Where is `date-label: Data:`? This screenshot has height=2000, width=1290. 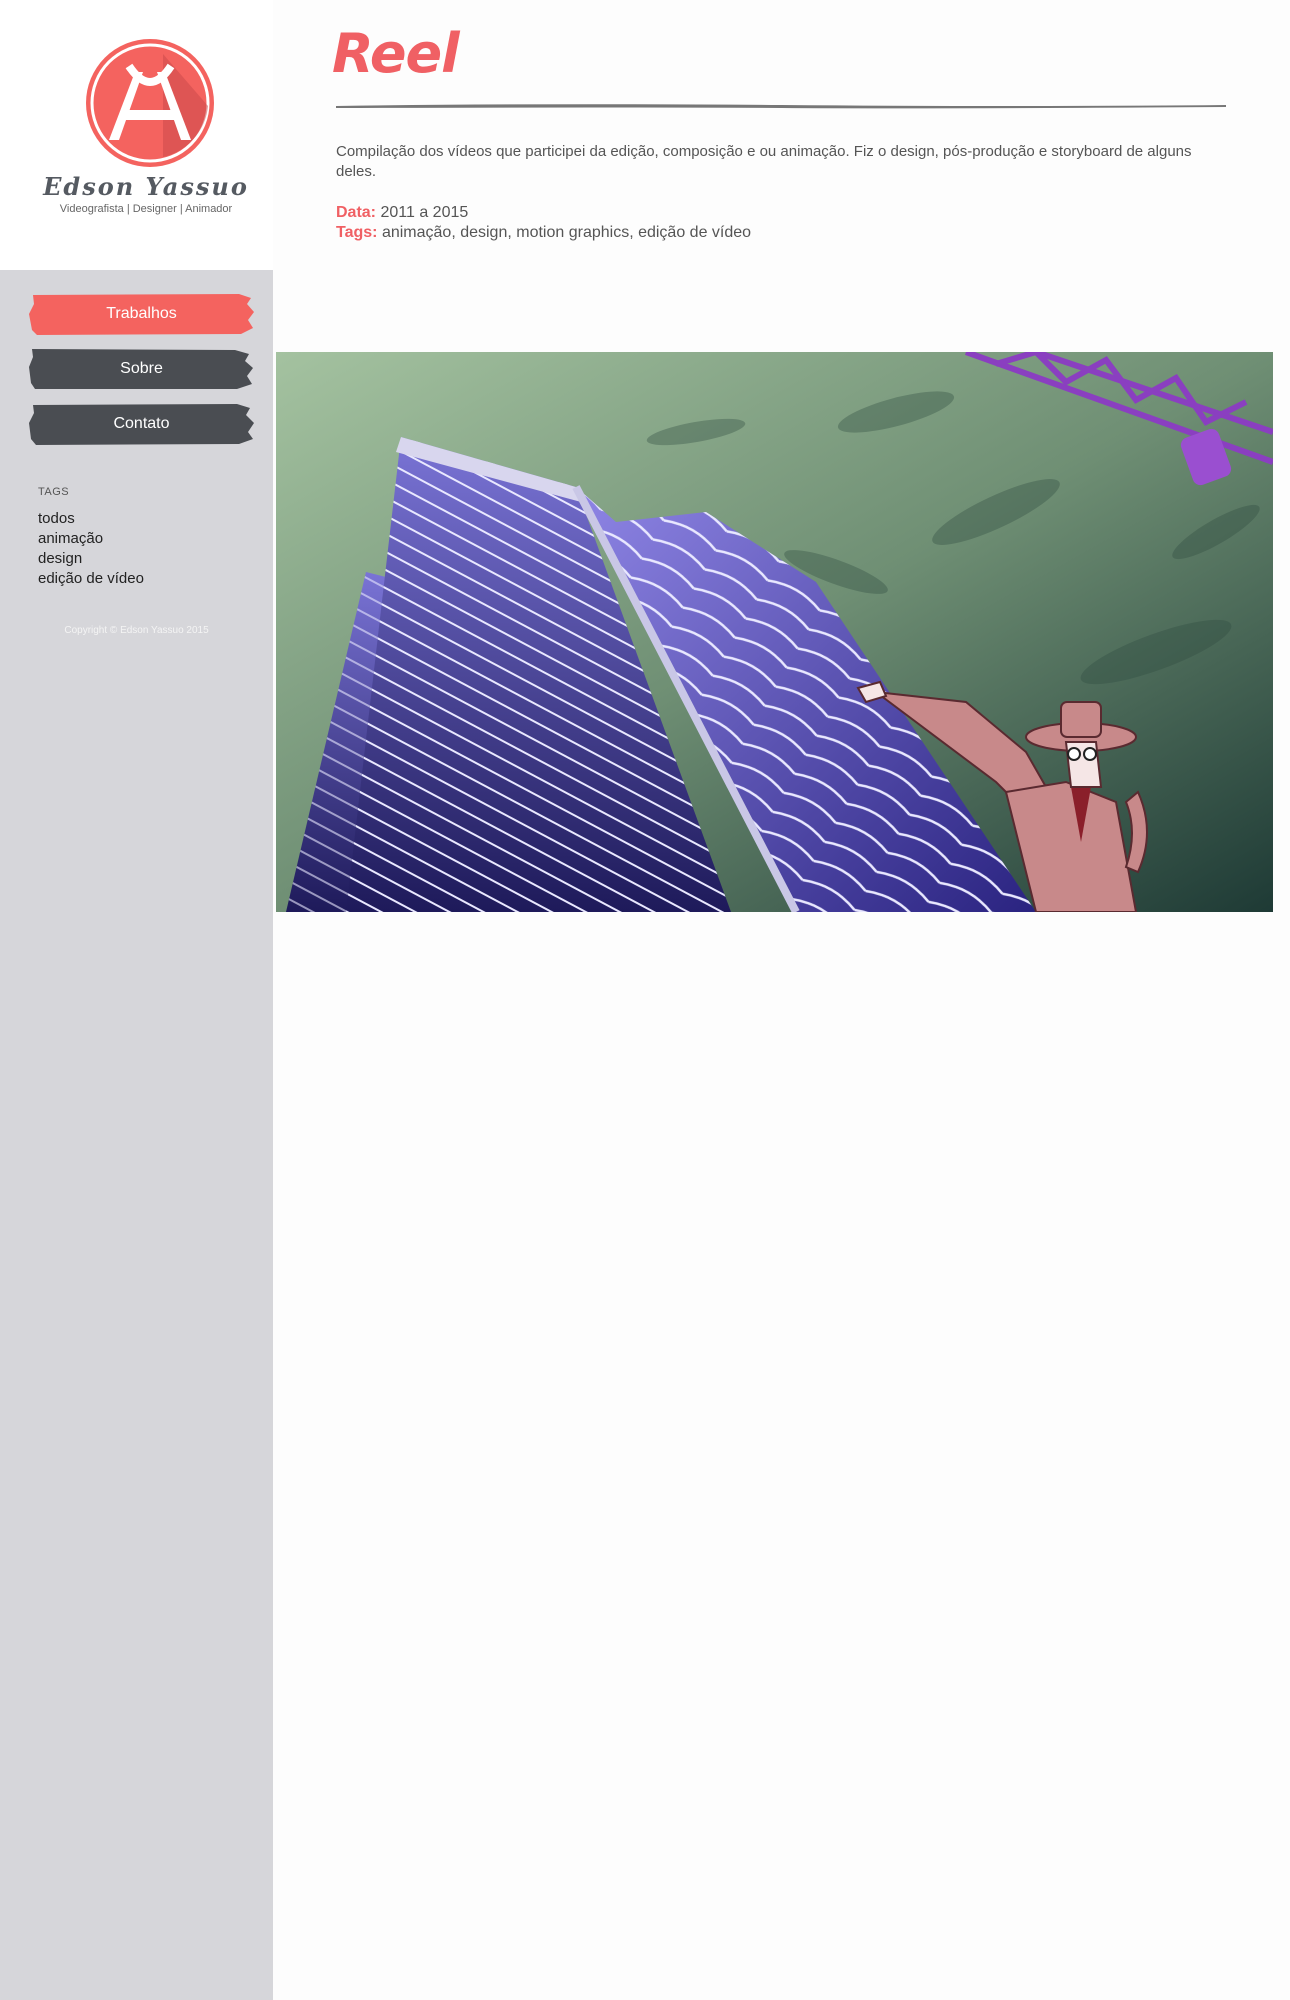
date-label: Data: is located at coordinates (356, 212).